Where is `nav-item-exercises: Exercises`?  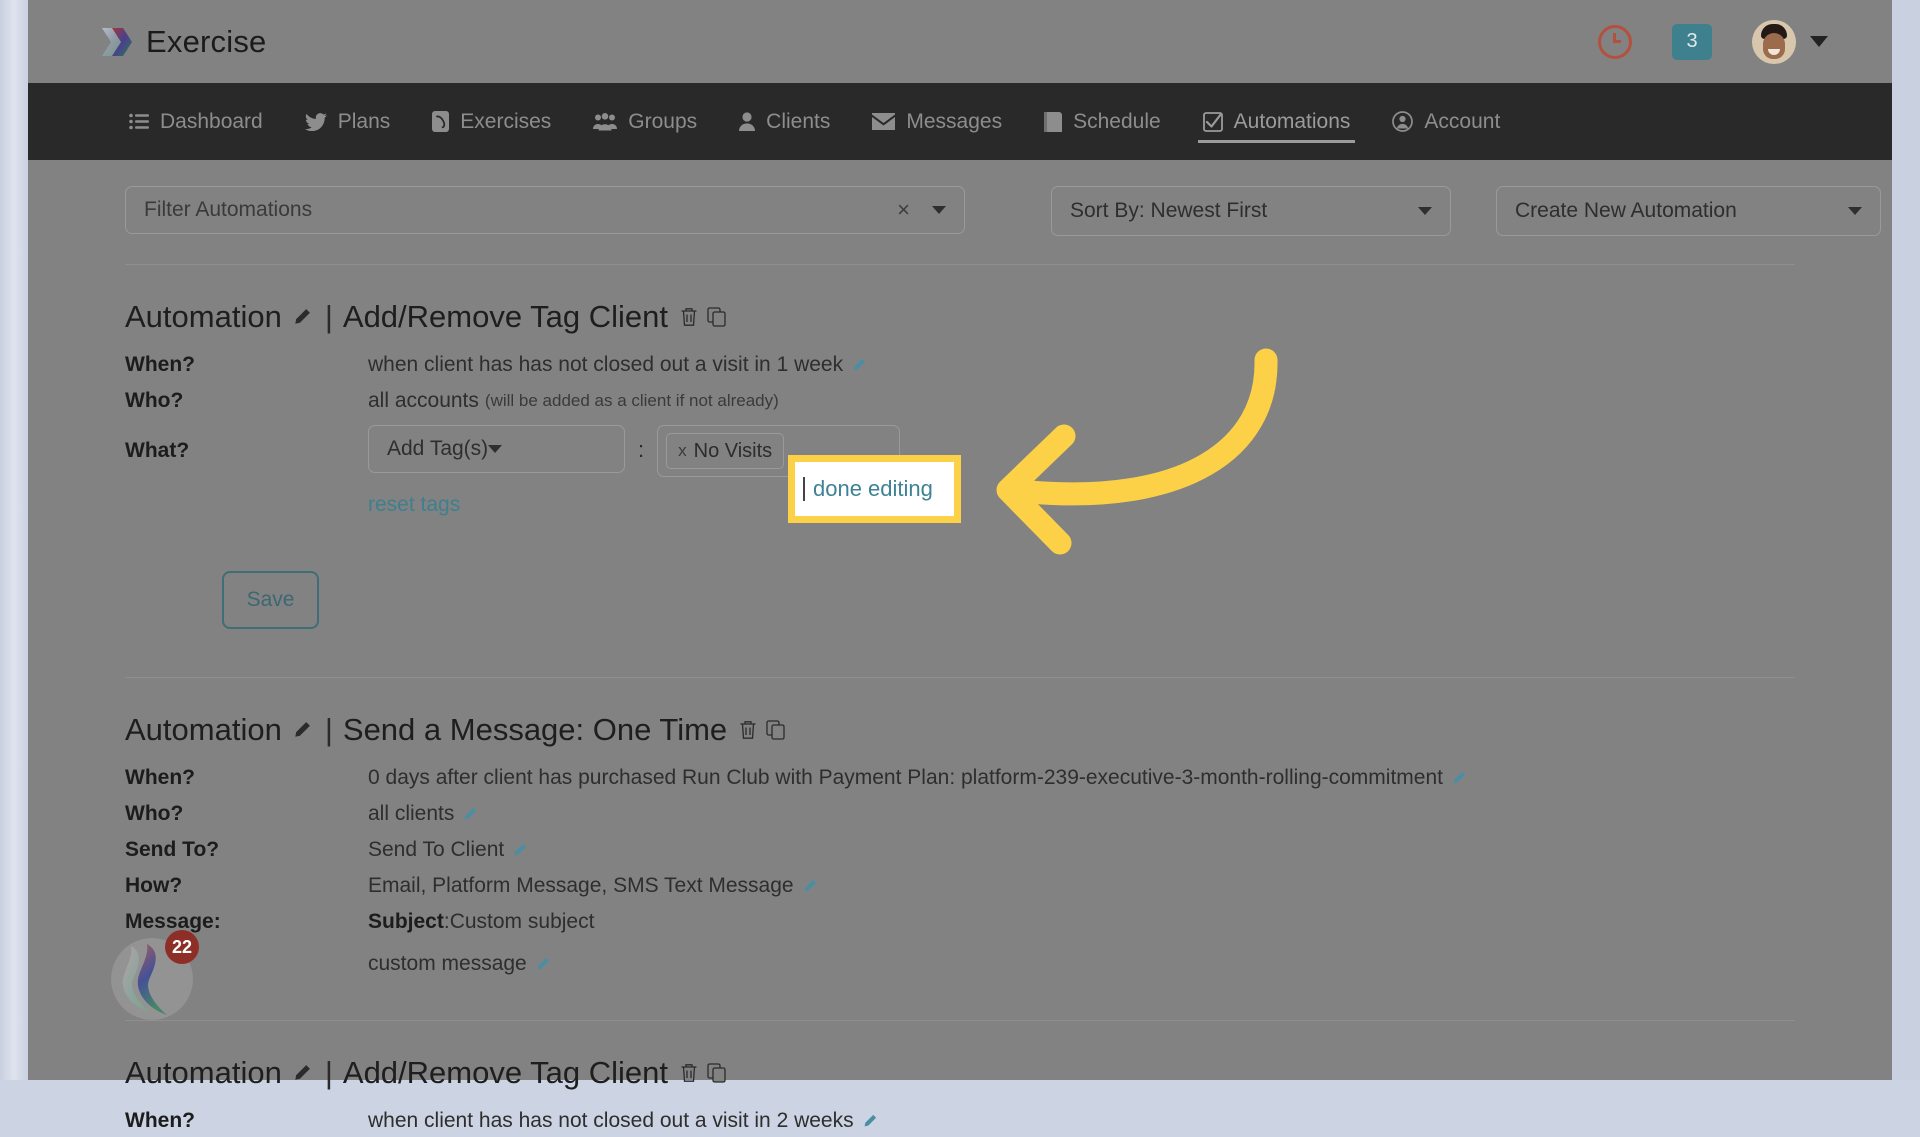
nav-item-exercises: Exercises is located at coordinates (491, 121).